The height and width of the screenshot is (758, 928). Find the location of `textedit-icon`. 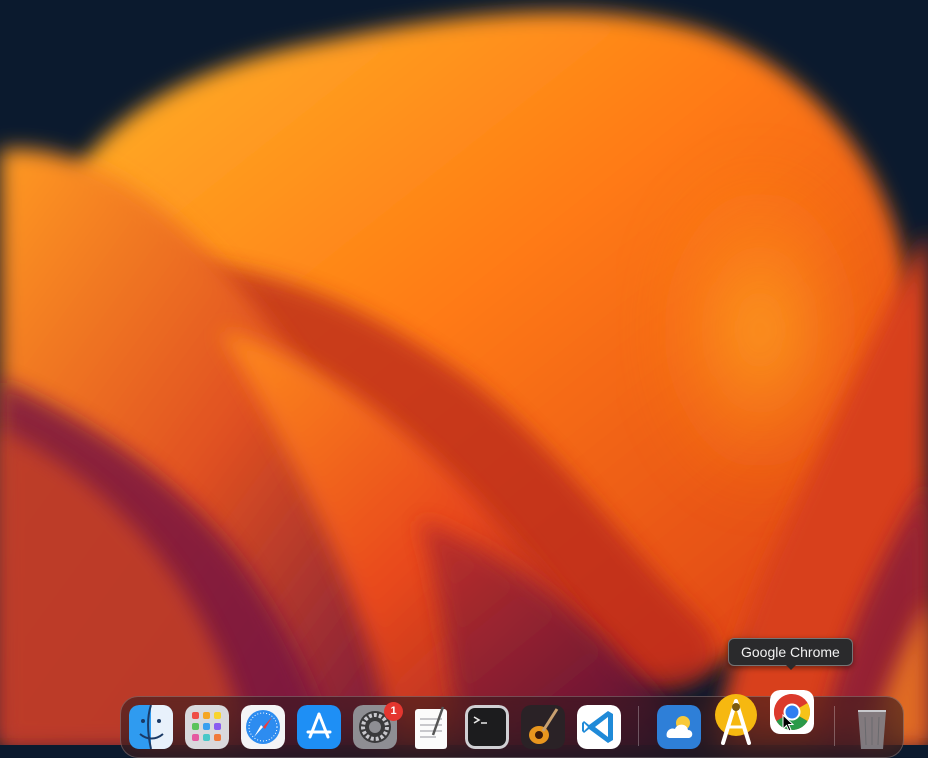

textedit-icon is located at coordinates (431, 727).